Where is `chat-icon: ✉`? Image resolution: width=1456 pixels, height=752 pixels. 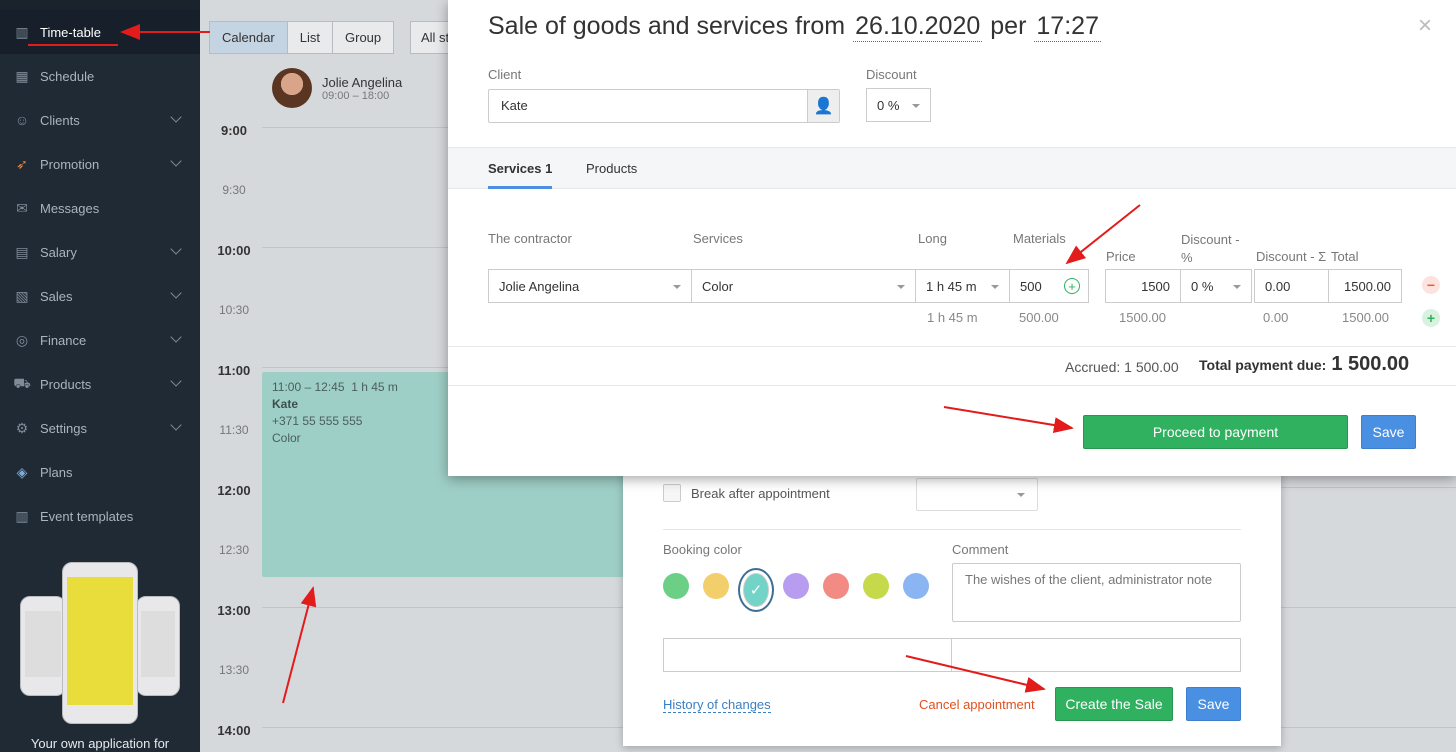 chat-icon: ✉ is located at coordinates (22, 207).